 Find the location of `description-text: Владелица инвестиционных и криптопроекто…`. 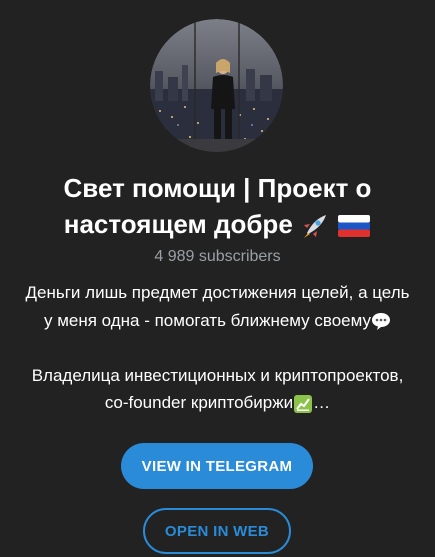

description-text: Владелица инвестиционных и криптопроекто… is located at coordinates (217, 375).